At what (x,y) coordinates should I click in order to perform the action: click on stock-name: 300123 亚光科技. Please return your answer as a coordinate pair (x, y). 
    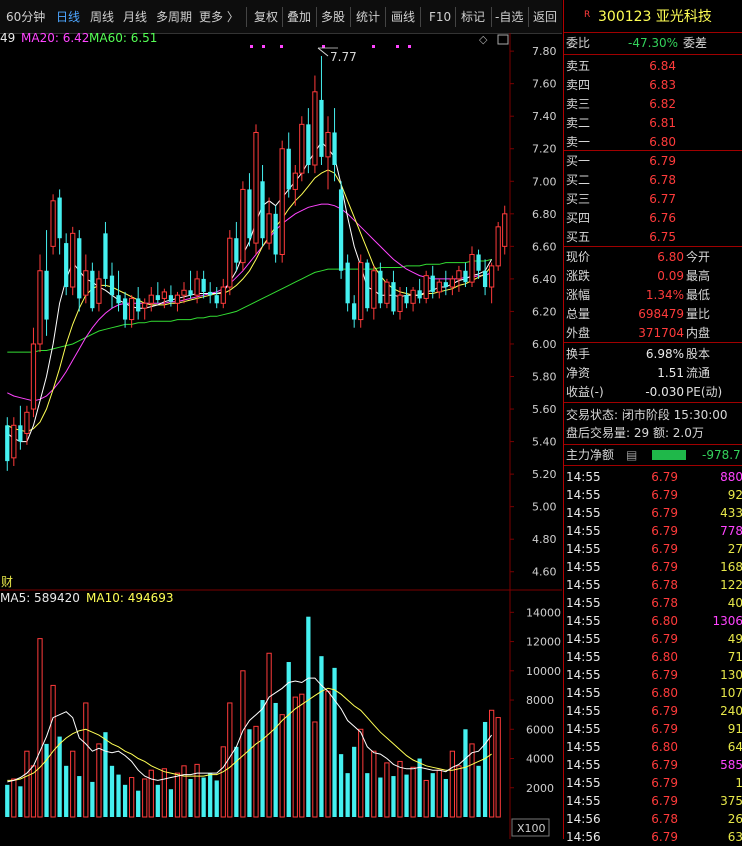
    Looking at the image, I should click on (655, 17).